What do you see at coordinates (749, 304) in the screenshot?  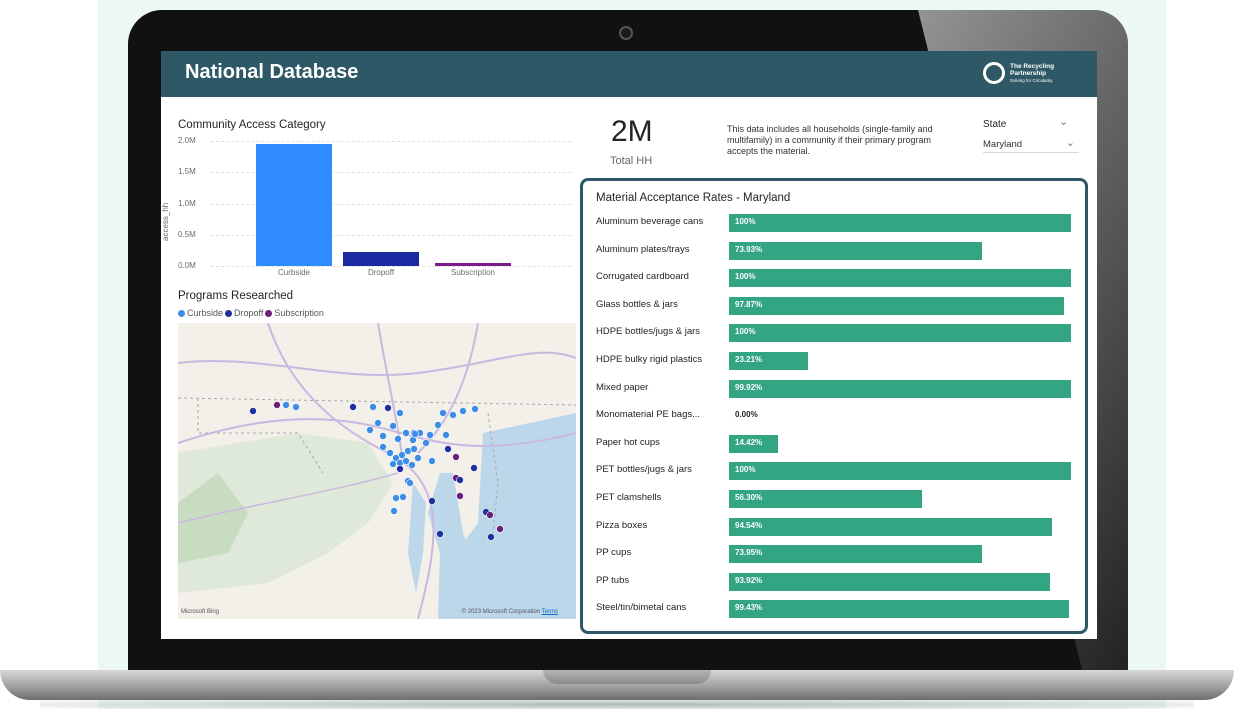 I see `material-value: 97.87%` at bounding box center [749, 304].